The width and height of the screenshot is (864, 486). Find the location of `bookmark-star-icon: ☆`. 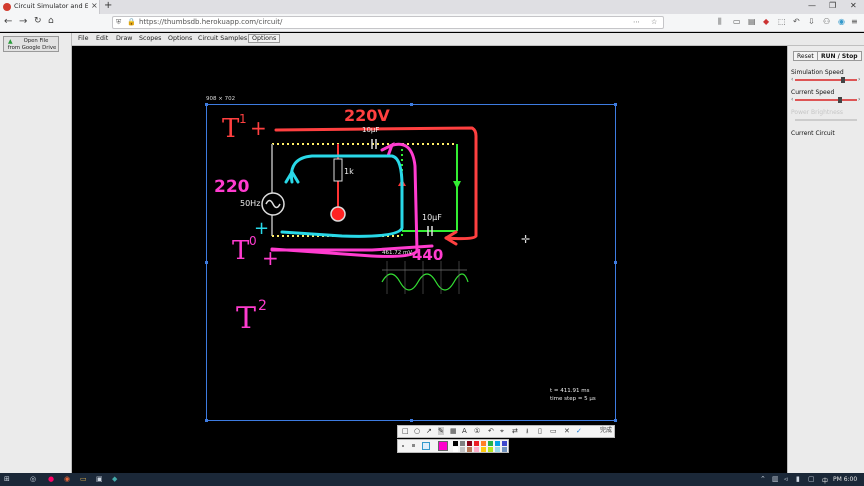

bookmark-star-icon: ☆ is located at coordinates (654, 22).